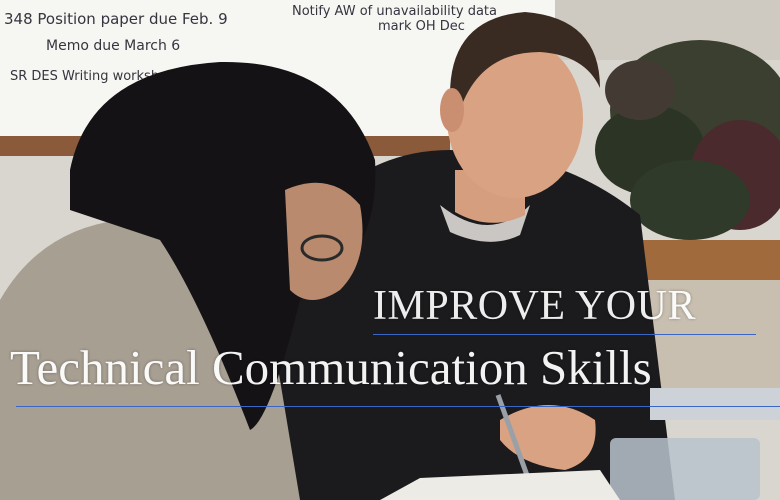 The image size is (780, 500). Describe the element at coordinates (710, 260) in the screenshot. I see `shelf` at that location.